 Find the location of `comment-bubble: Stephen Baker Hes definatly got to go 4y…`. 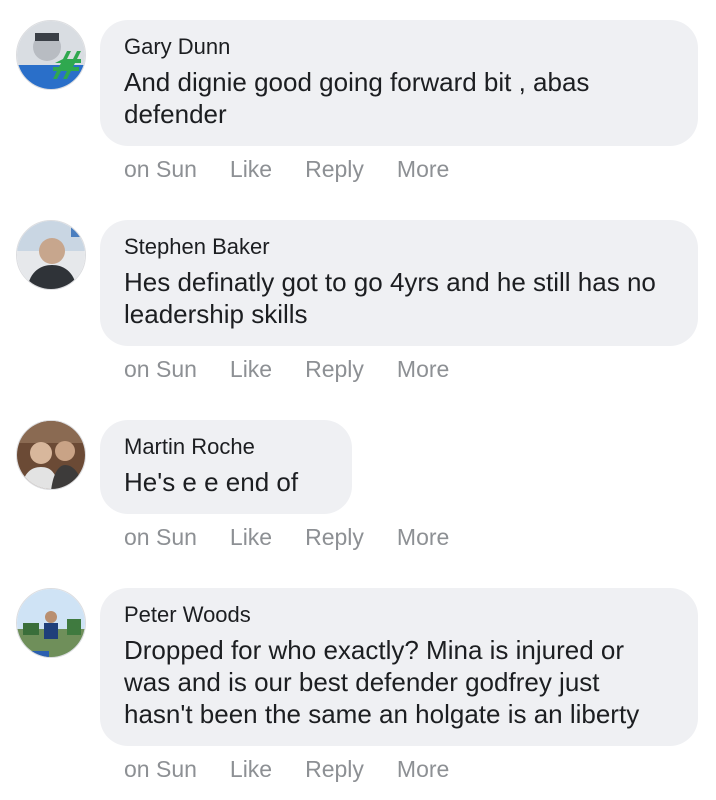

comment-bubble: Stephen Baker Hes definatly got to go 4y… is located at coordinates (399, 283).